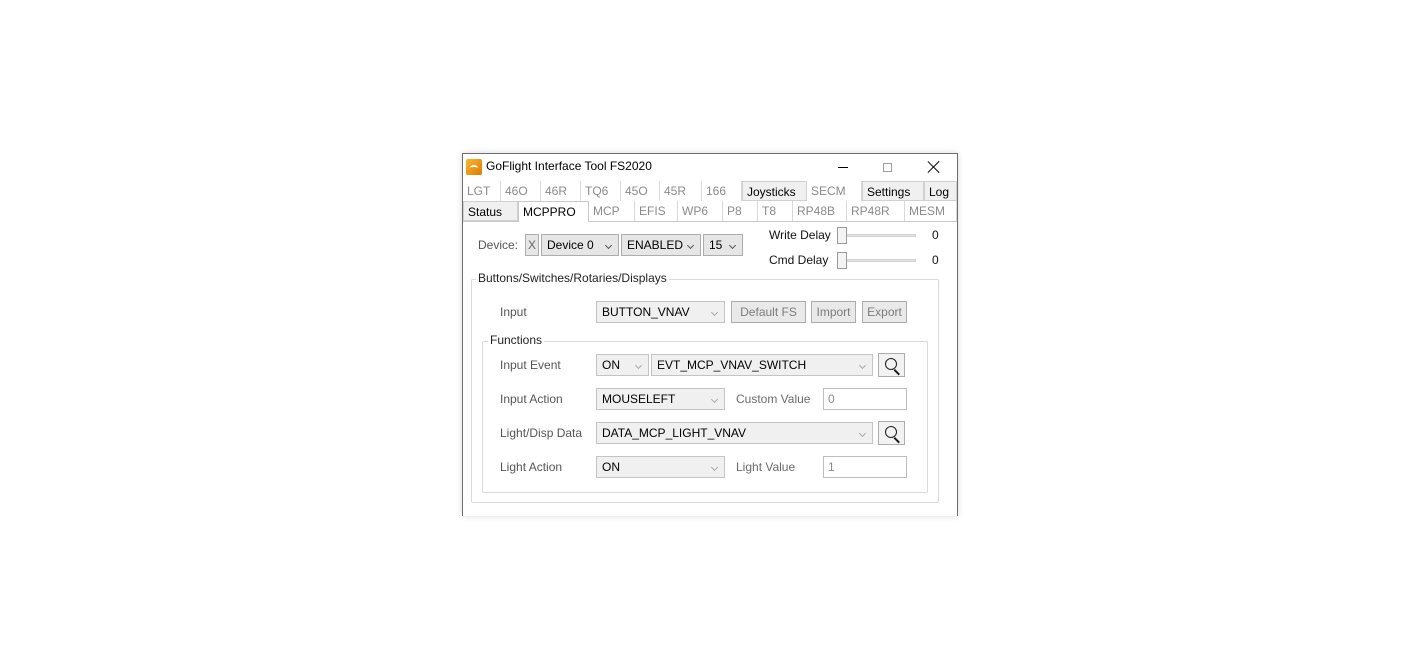 This screenshot has height=672, width=1416. What do you see at coordinates (674, 433) in the screenshot?
I see `light-data-value: DATA_MCP_LIGHT_VNAV` at bounding box center [674, 433].